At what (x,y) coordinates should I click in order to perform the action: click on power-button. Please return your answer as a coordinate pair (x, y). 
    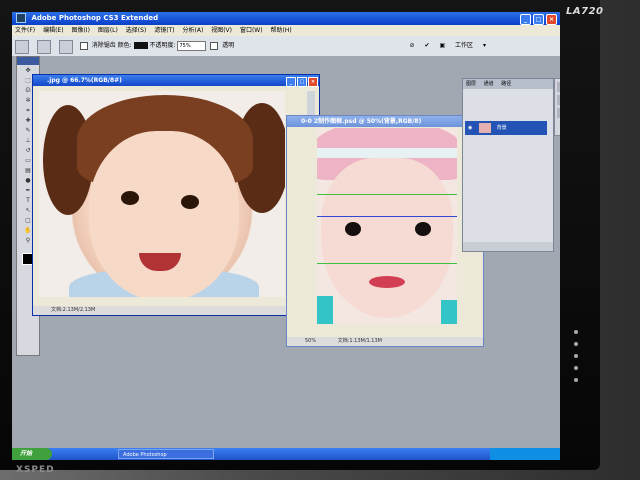
    Looking at the image, I should click on (576, 380).